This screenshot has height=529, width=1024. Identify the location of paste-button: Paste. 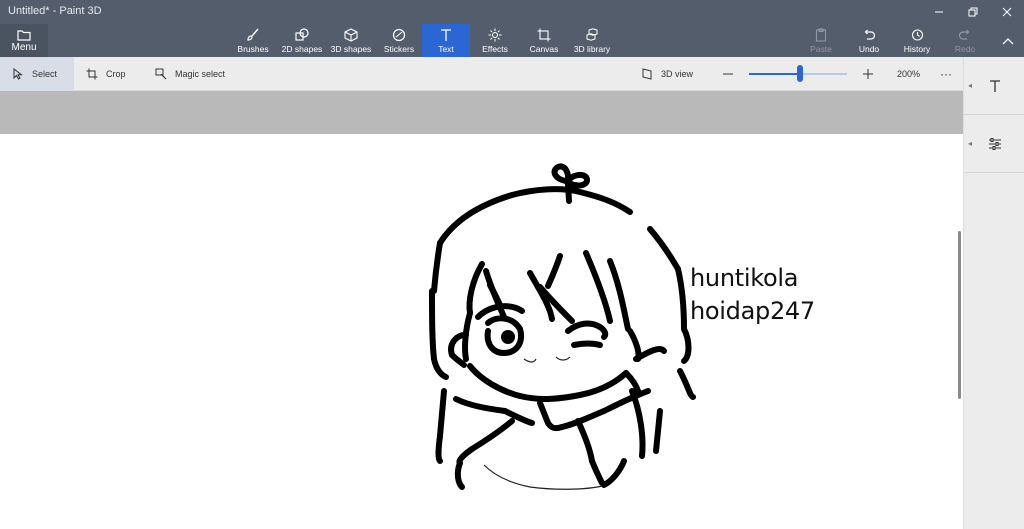
(821, 40).